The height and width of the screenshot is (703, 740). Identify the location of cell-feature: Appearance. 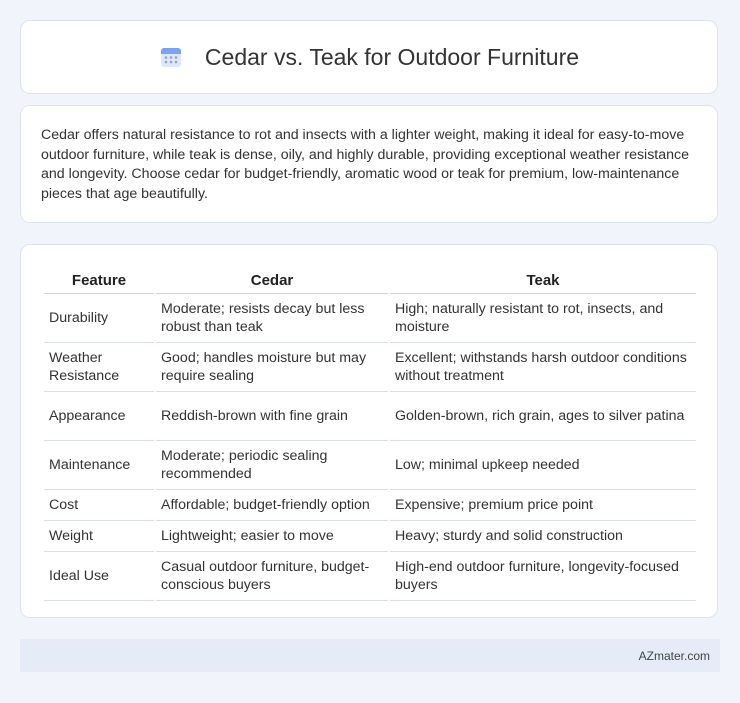
(99, 416).